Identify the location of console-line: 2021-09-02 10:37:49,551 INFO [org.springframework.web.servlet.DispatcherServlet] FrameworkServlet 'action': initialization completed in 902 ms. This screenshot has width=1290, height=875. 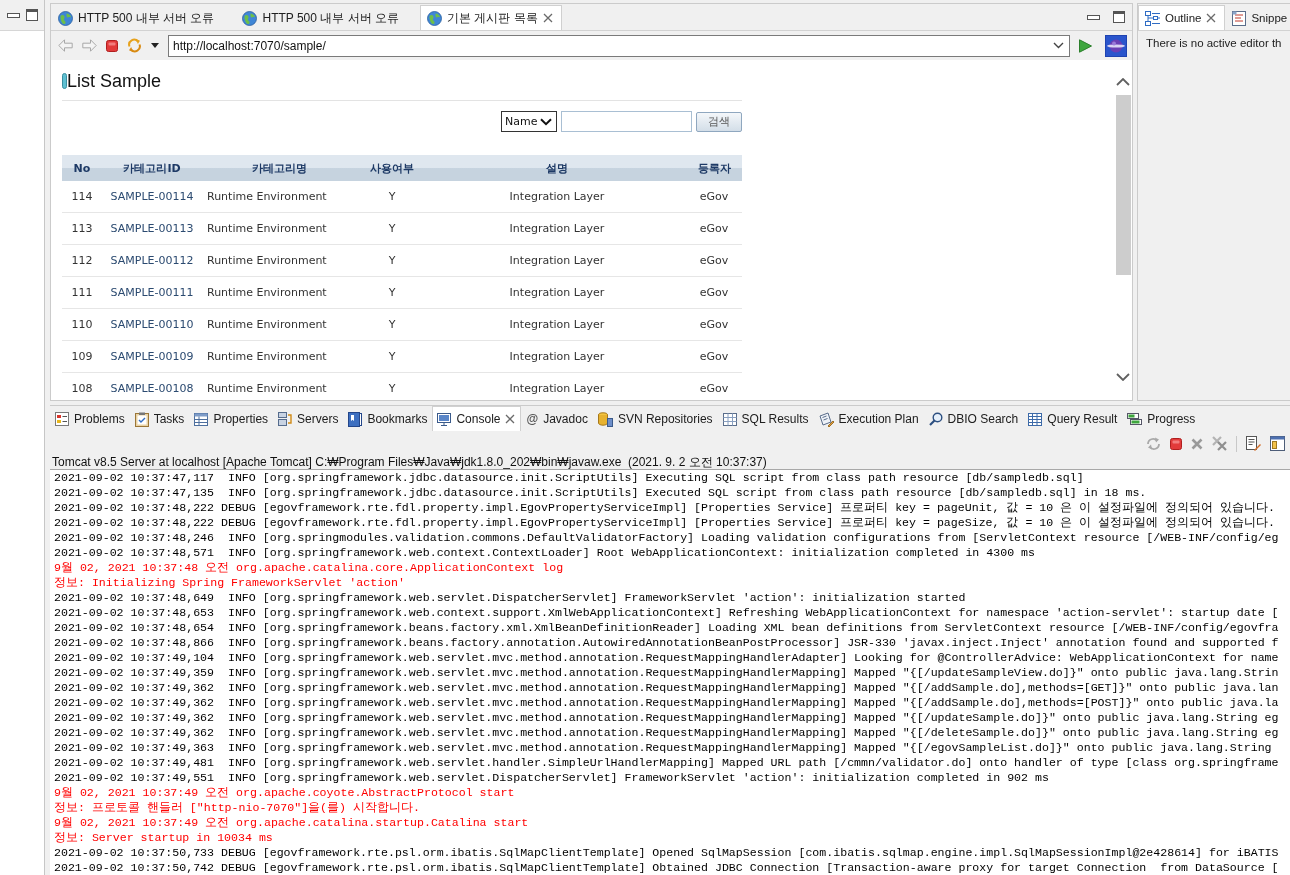
(551, 777).